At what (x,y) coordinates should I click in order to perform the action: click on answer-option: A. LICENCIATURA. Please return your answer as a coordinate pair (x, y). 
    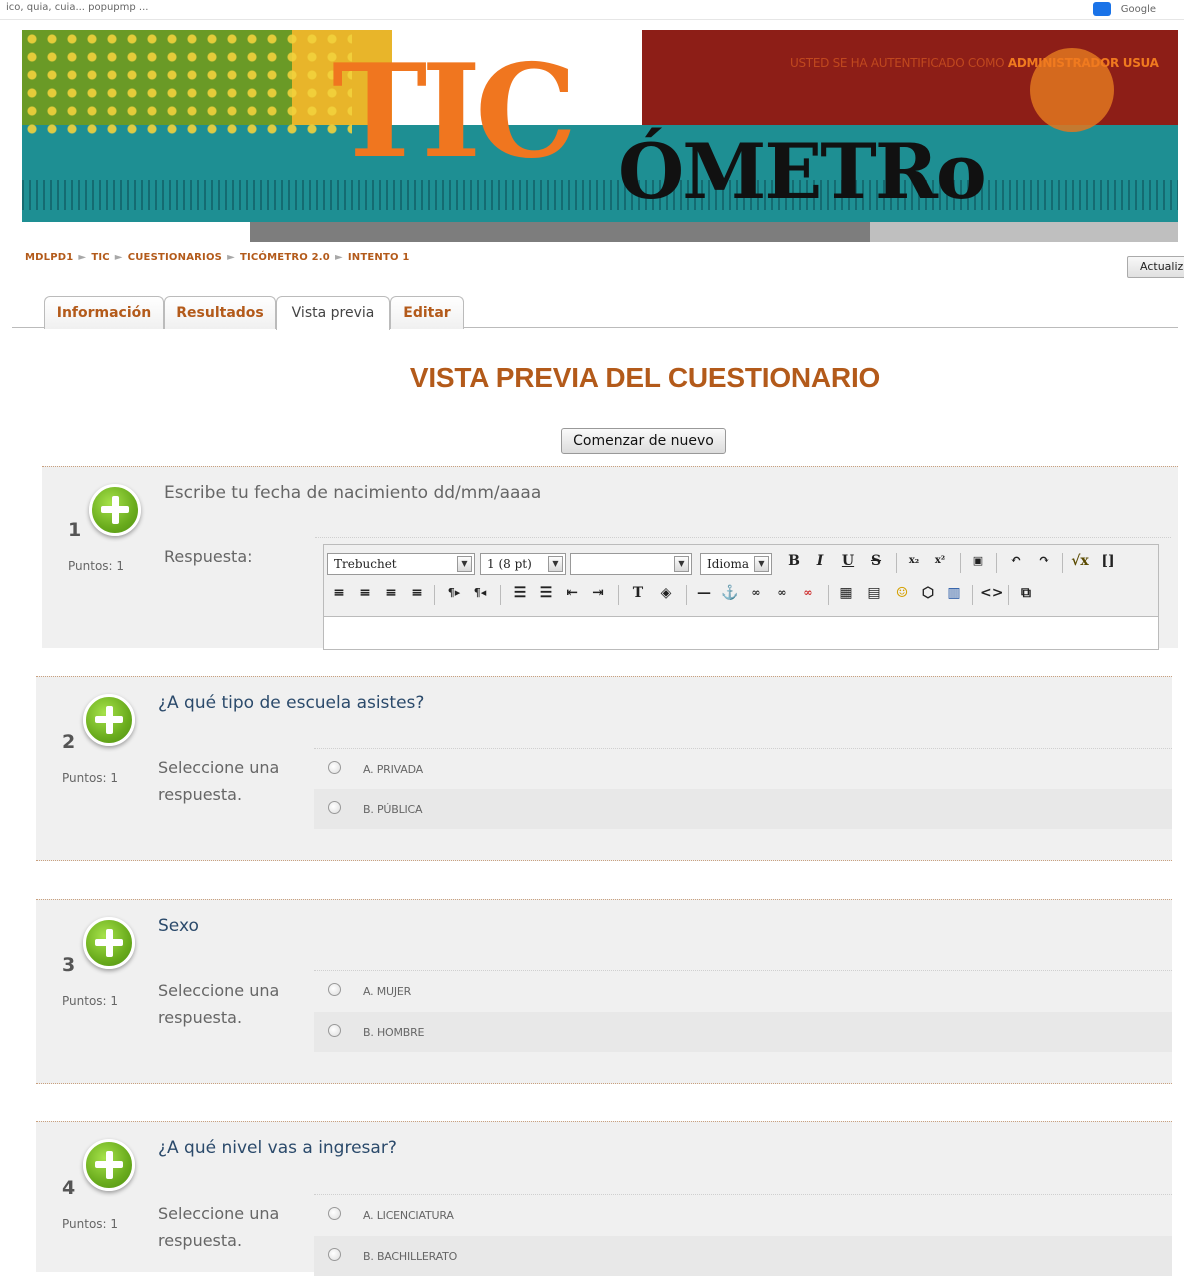
    Looking at the image, I should click on (743, 1215).